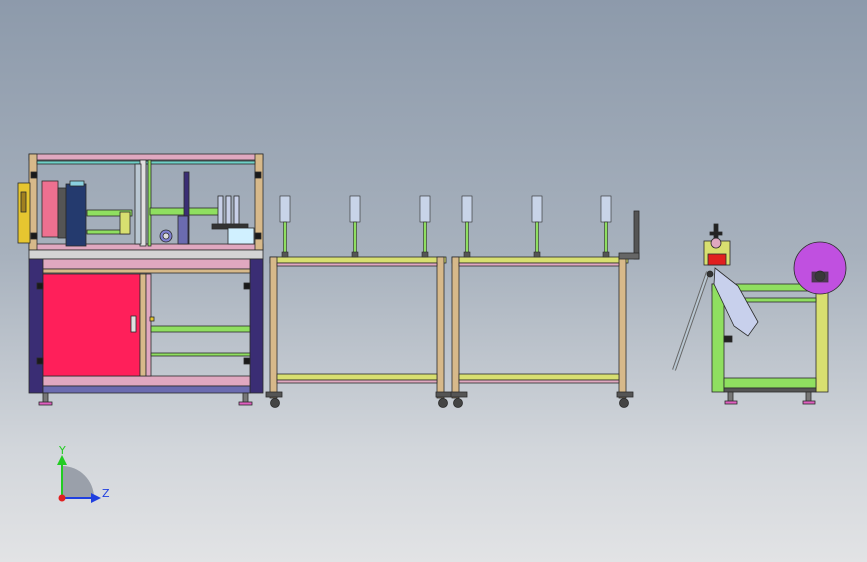  Describe the element at coordinates (106, 493) in the screenshot. I see `z-axis-label: Z` at that location.